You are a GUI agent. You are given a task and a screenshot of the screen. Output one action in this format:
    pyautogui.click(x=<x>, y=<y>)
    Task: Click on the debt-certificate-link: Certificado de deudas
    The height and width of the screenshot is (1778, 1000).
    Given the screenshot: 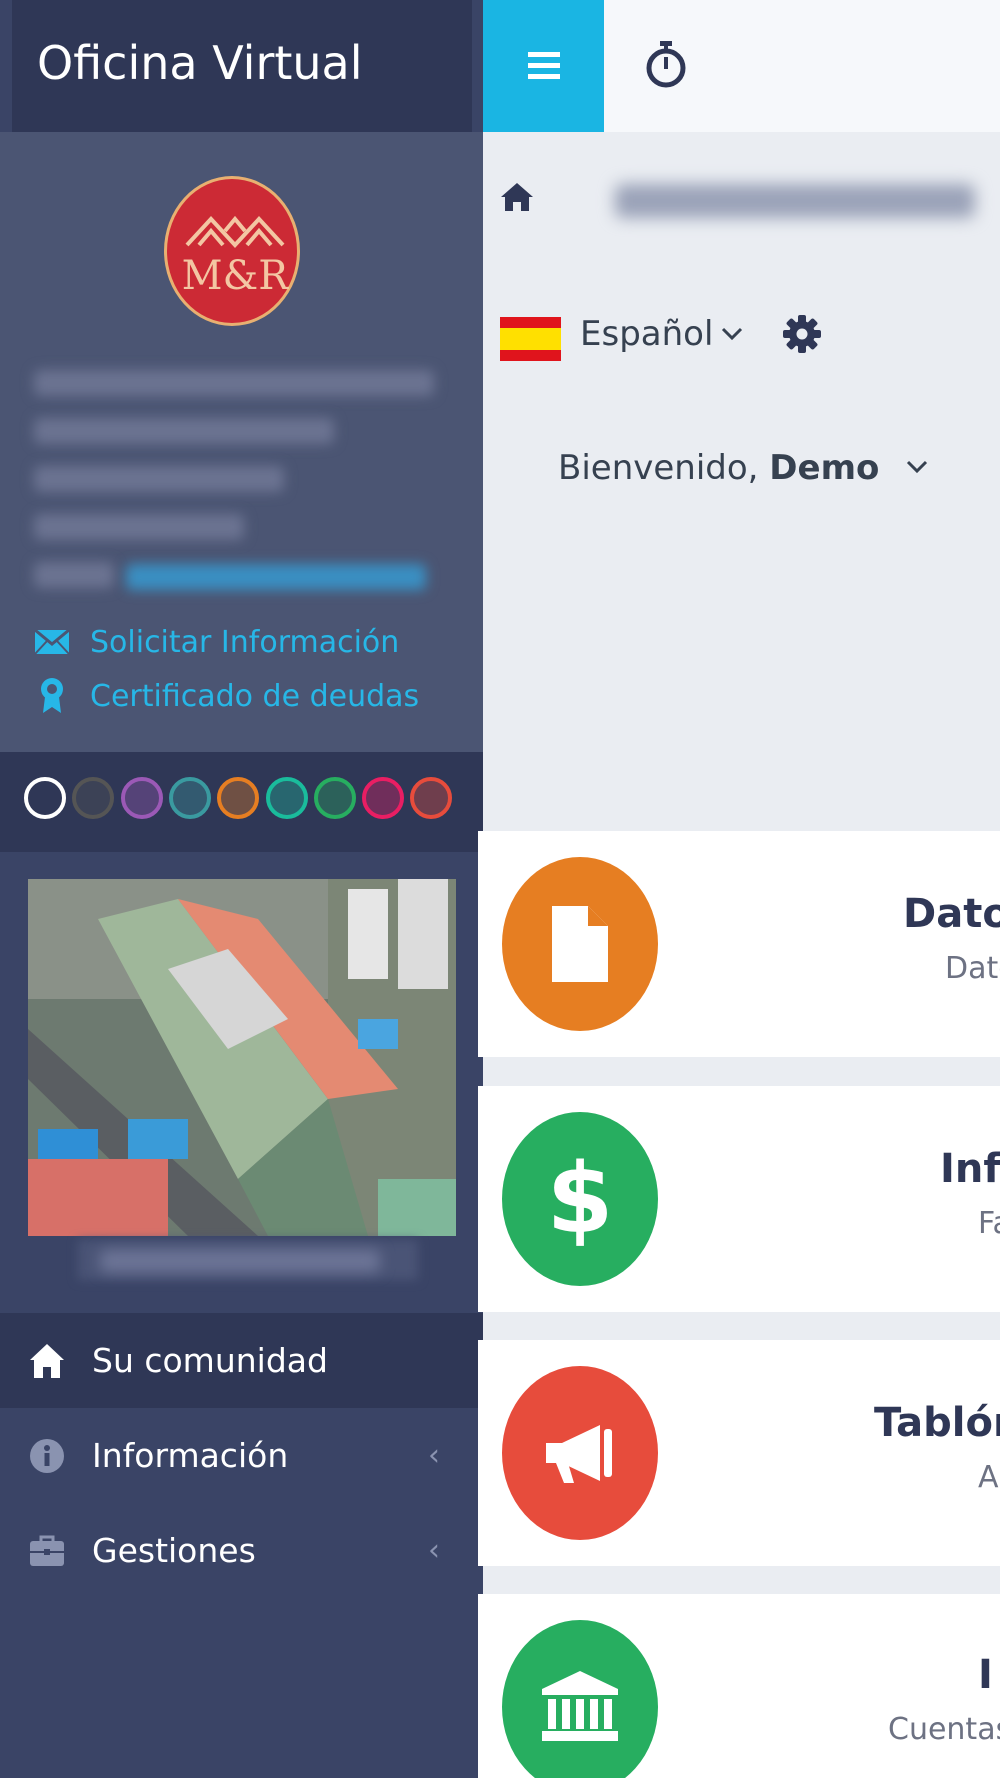 What is the action you would take?
    pyautogui.click(x=226, y=696)
    